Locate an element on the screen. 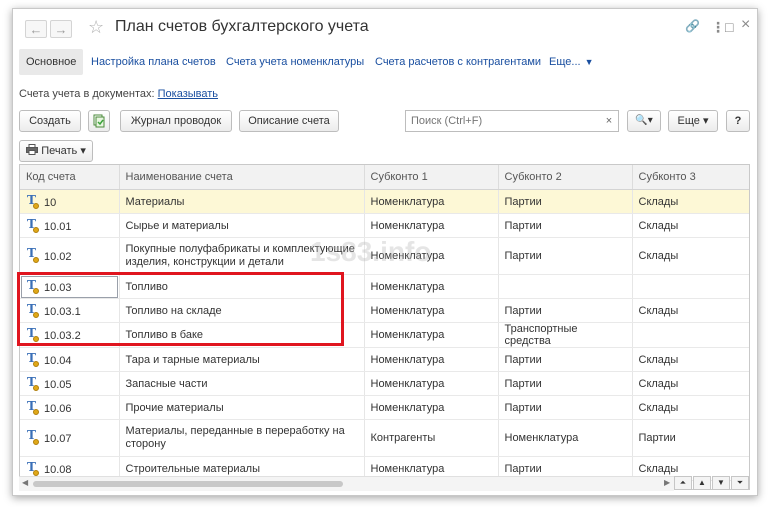  account-code-cell: T 10 is located at coordinates (70, 201).